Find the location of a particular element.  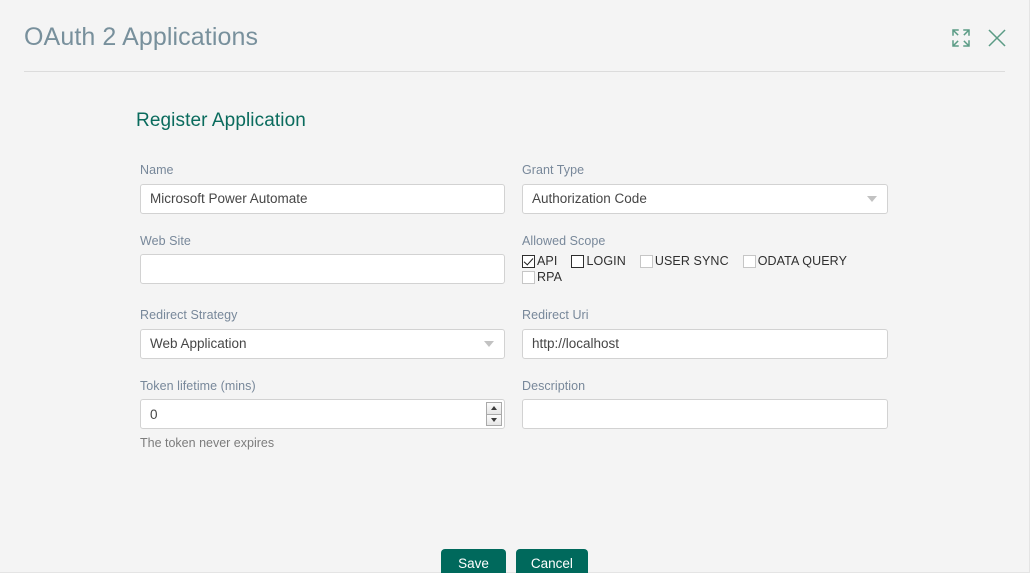

scope-checkbox-odata-query: ODATA QUERY is located at coordinates (795, 261).